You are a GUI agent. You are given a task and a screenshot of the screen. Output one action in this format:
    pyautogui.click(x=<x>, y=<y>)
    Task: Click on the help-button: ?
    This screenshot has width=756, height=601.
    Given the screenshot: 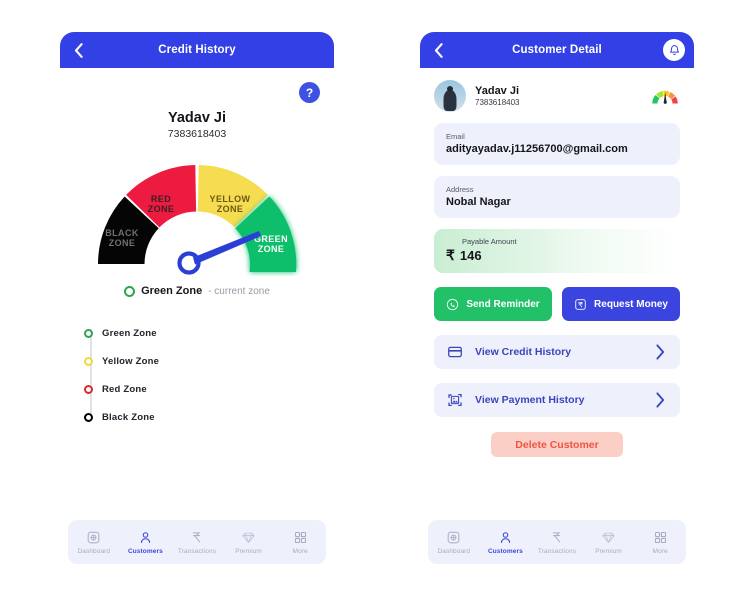 What is the action you would take?
    pyautogui.click(x=309, y=92)
    